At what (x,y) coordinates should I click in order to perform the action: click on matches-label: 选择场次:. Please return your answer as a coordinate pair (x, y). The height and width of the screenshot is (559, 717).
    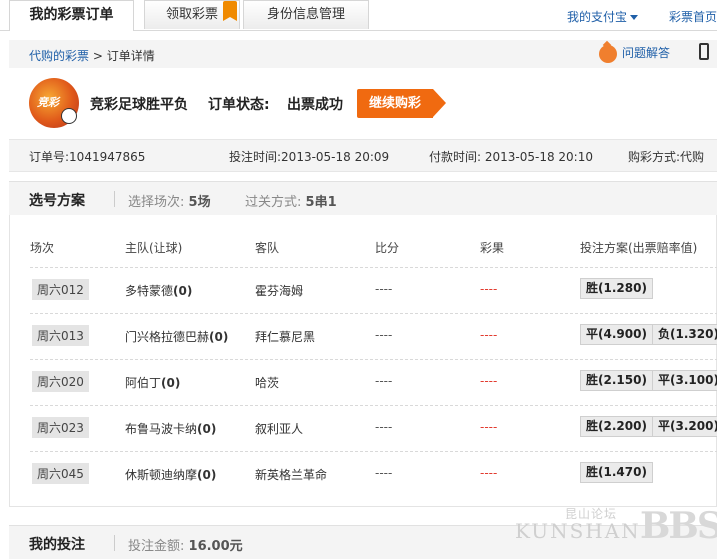
    Looking at the image, I should click on (156, 202).